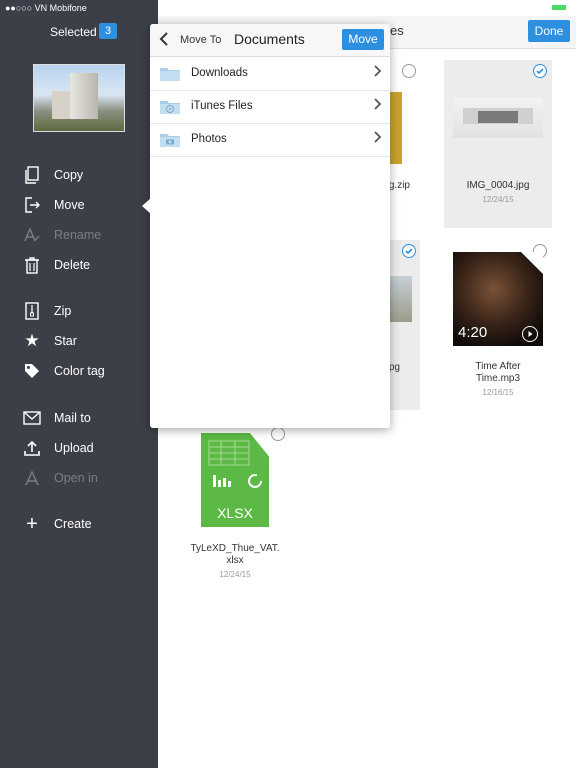 The image size is (576, 768). Describe the element at coordinates (49, 341) in the screenshot. I see `star-action: ★ Star` at that location.